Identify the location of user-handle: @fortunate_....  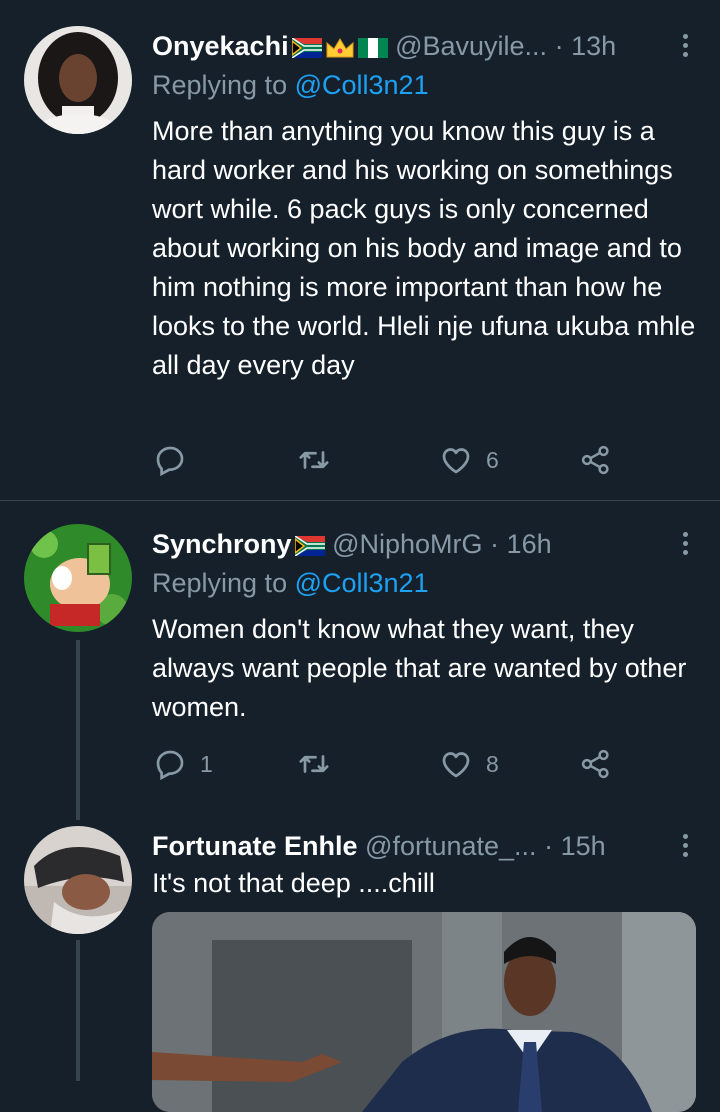
(451, 846).